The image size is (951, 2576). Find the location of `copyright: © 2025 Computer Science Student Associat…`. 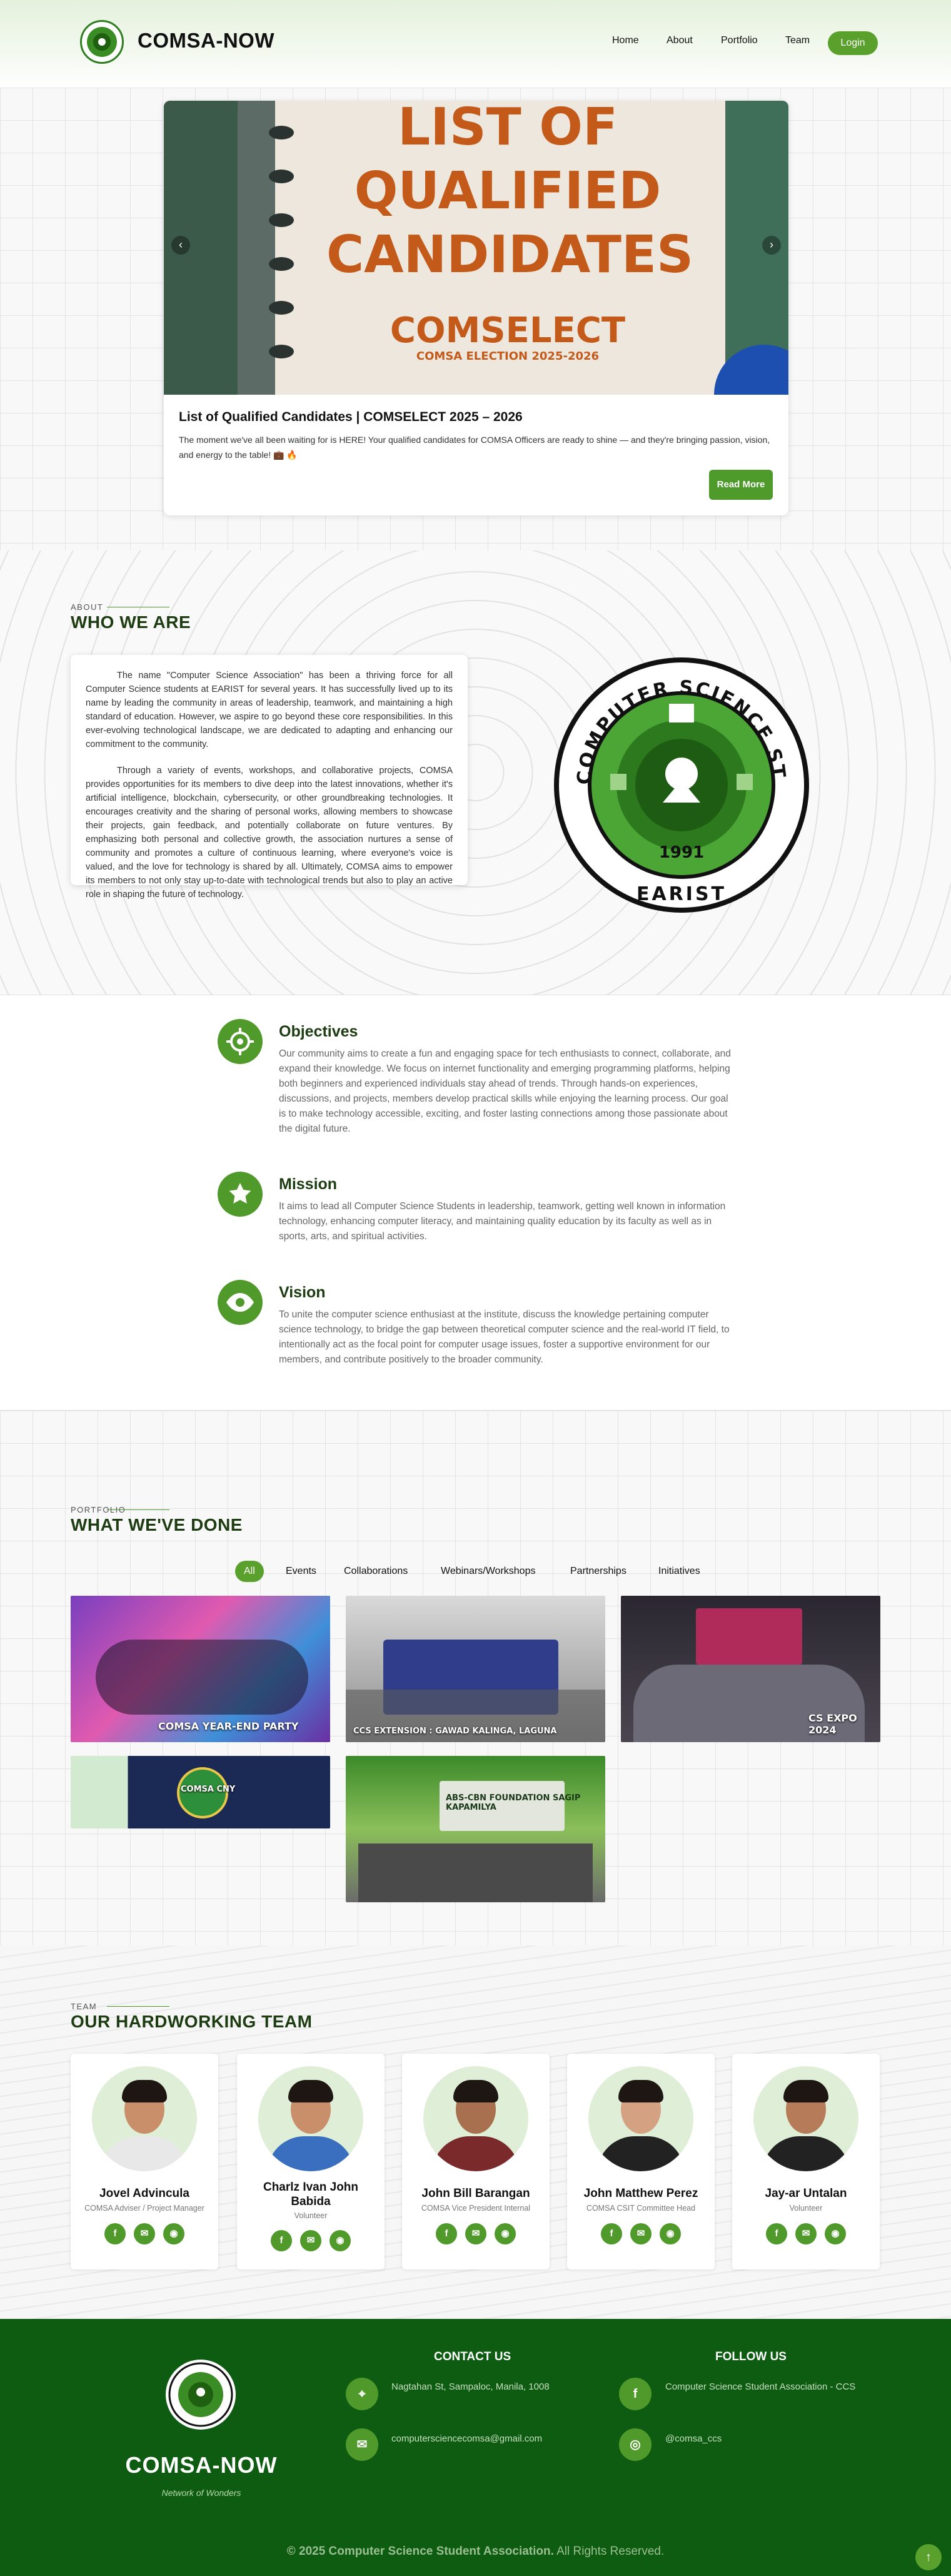

copyright: © 2025 Computer Science Student Associat… is located at coordinates (475, 2551).